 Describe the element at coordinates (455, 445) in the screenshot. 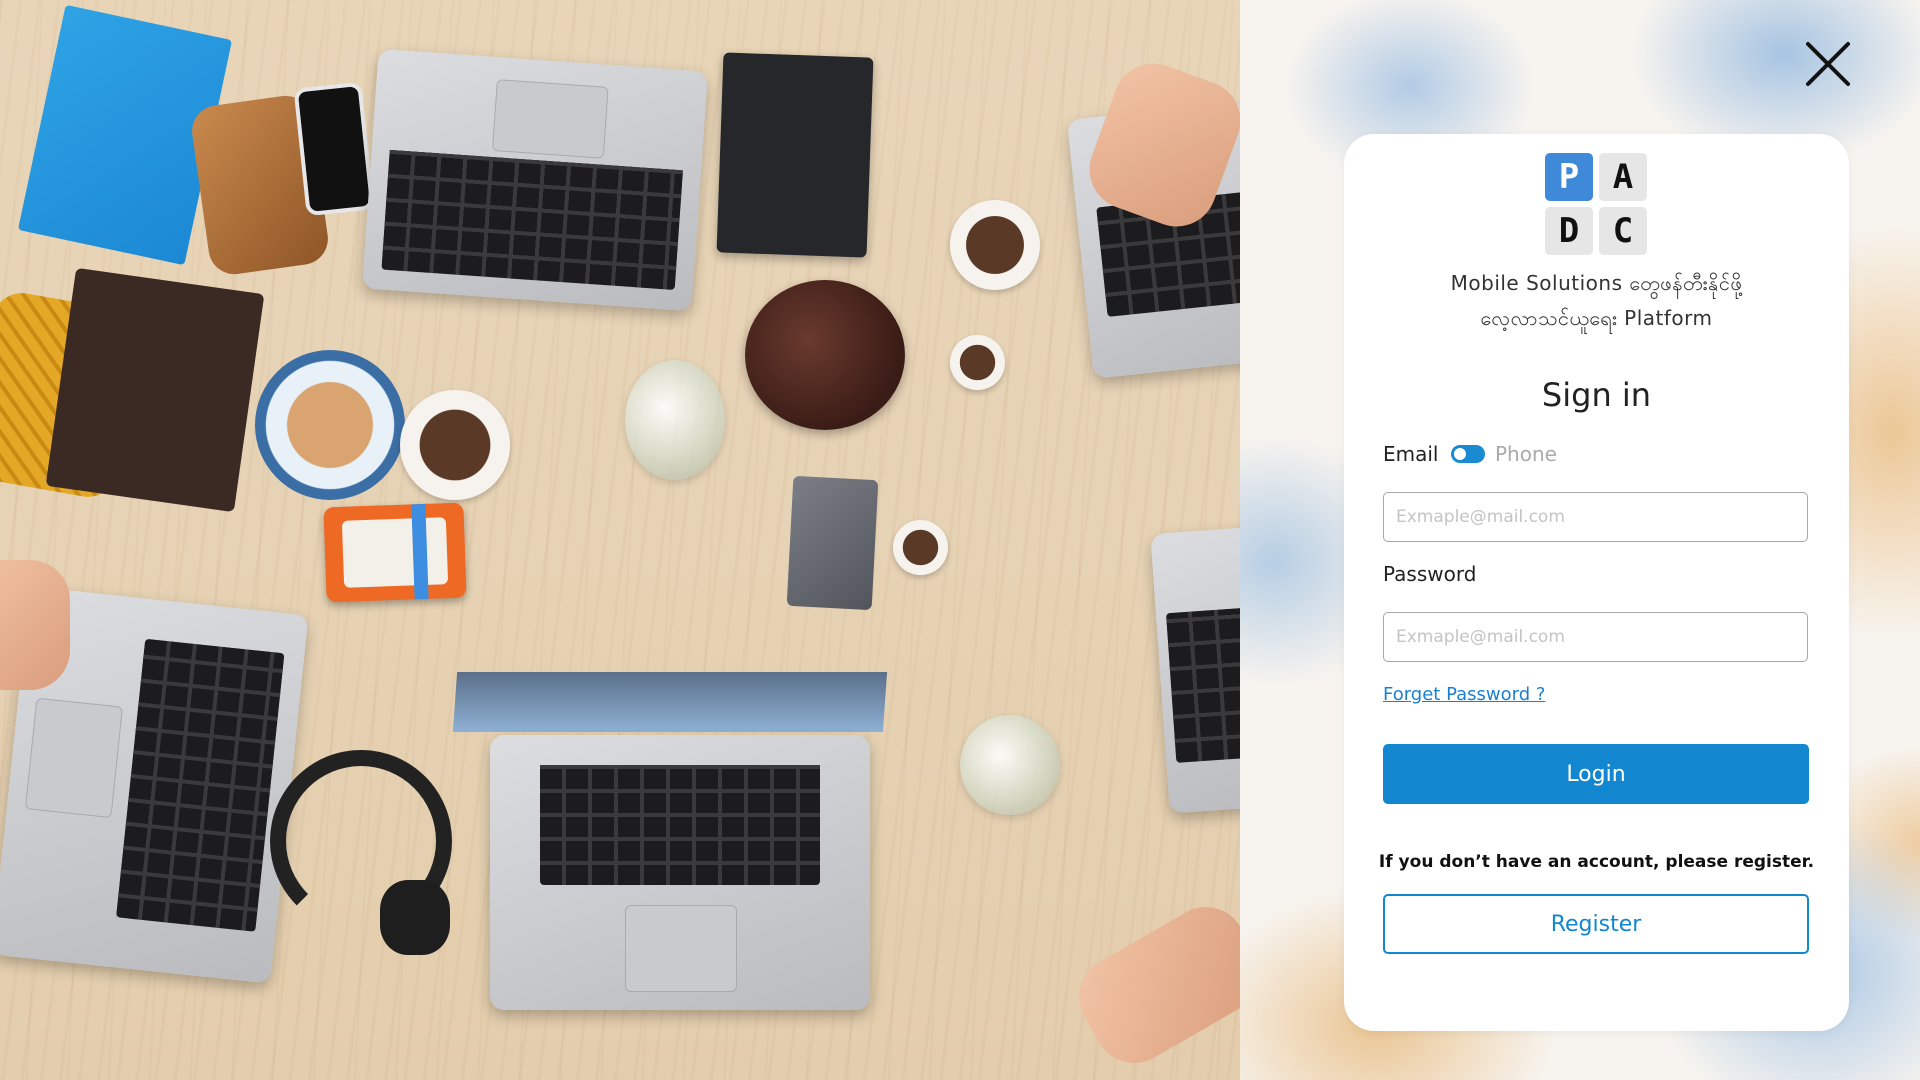

I see `photo-cup` at that location.